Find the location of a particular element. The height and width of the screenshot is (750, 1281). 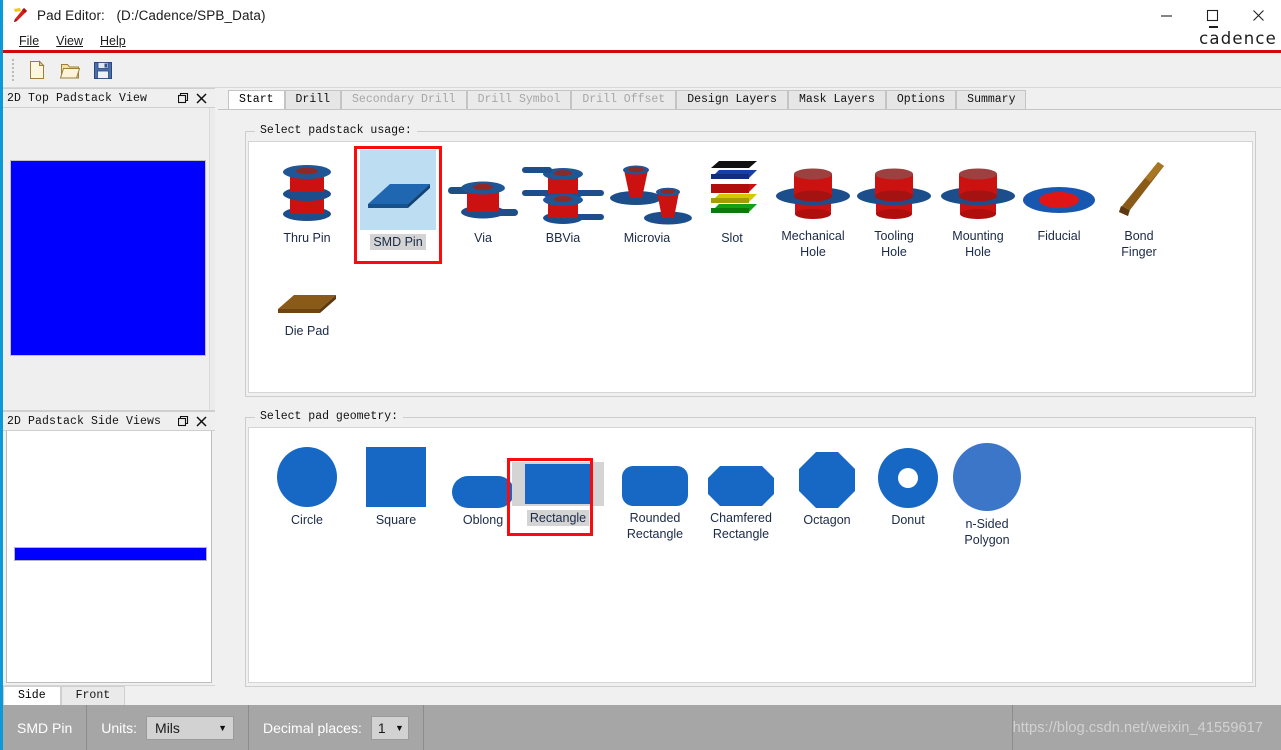

tab-drill-offset: Drill Offset is located at coordinates (624, 99).